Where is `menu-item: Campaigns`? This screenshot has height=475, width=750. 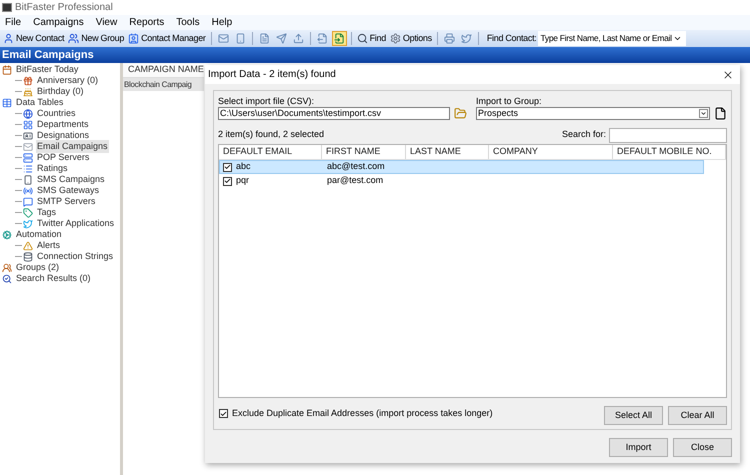 menu-item: Campaigns is located at coordinates (58, 22).